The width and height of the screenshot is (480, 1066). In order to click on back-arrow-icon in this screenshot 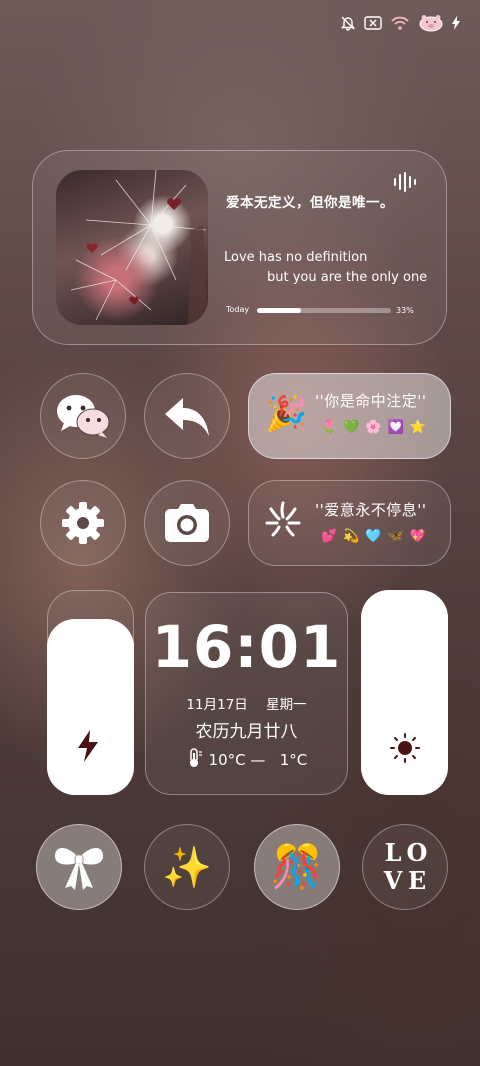, I will do `click(187, 417)`.